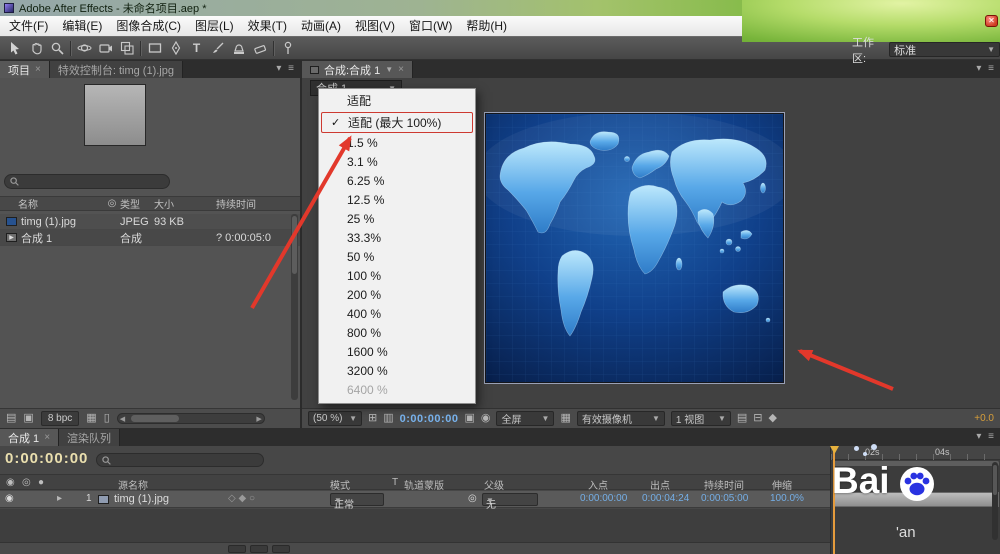 The width and height of the screenshot is (1000, 554). I want to click on menu-effect: 效果(T), so click(267, 26).